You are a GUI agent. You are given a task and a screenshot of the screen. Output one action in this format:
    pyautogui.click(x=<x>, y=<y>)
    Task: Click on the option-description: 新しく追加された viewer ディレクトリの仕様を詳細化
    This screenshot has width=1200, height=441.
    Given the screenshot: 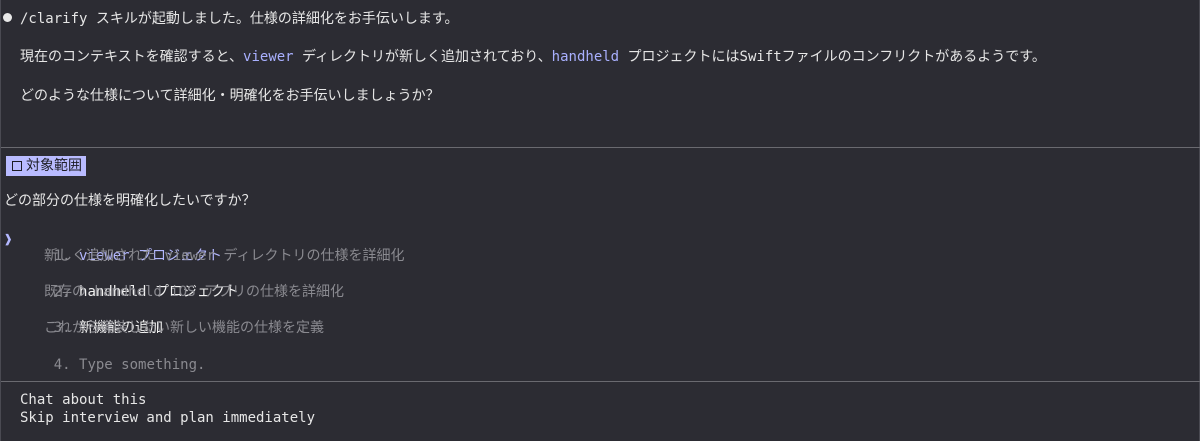 What is the action you would take?
    pyautogui.click(x=224, y=256)
    